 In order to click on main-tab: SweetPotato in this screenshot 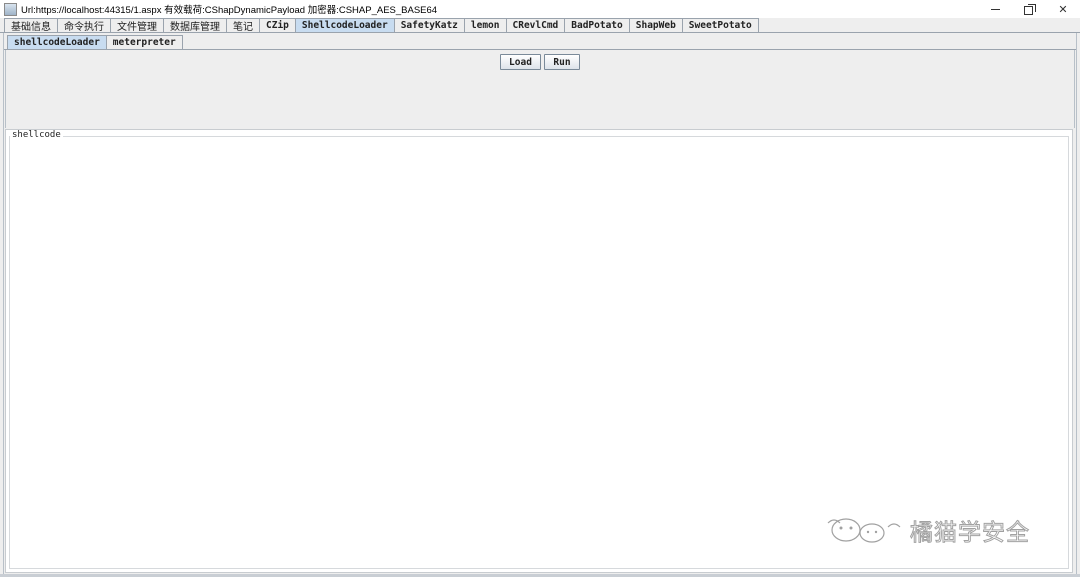, I will do `click(720, 25)`.